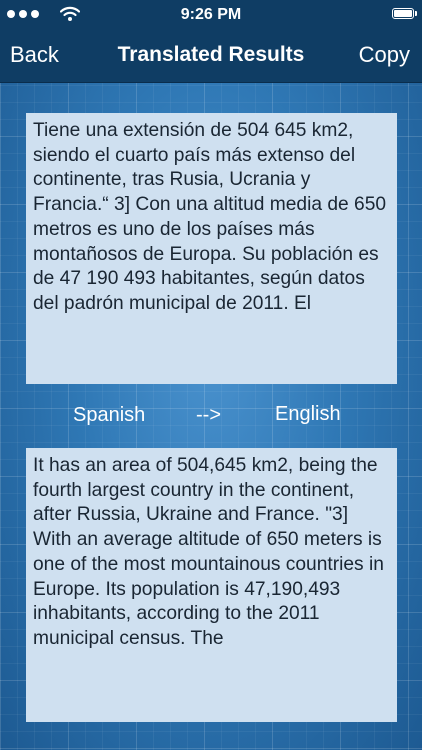 This screenshot has height=750, width=422. I want to click on status-time: 9:26 PM, so click(211, 14).